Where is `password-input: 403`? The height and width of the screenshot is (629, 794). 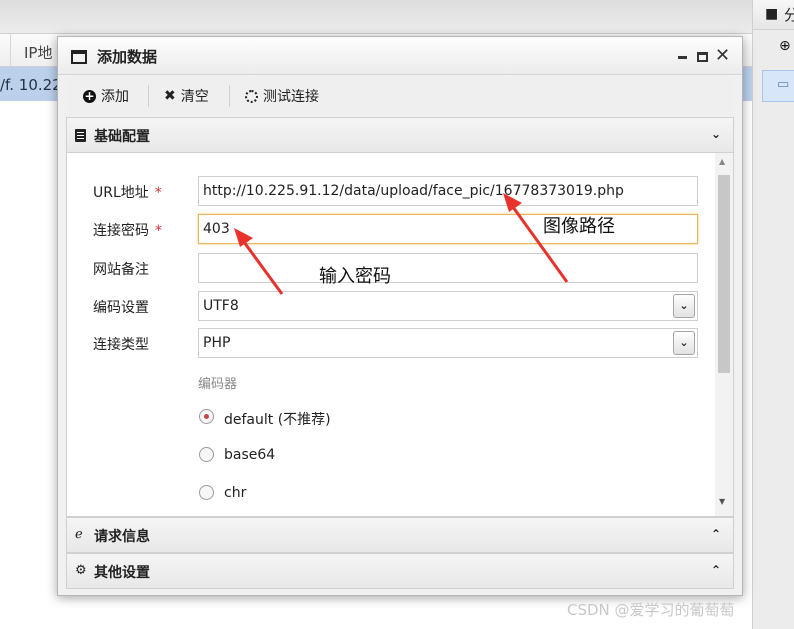
password-input: 403 is located at coordinates (448, 229).